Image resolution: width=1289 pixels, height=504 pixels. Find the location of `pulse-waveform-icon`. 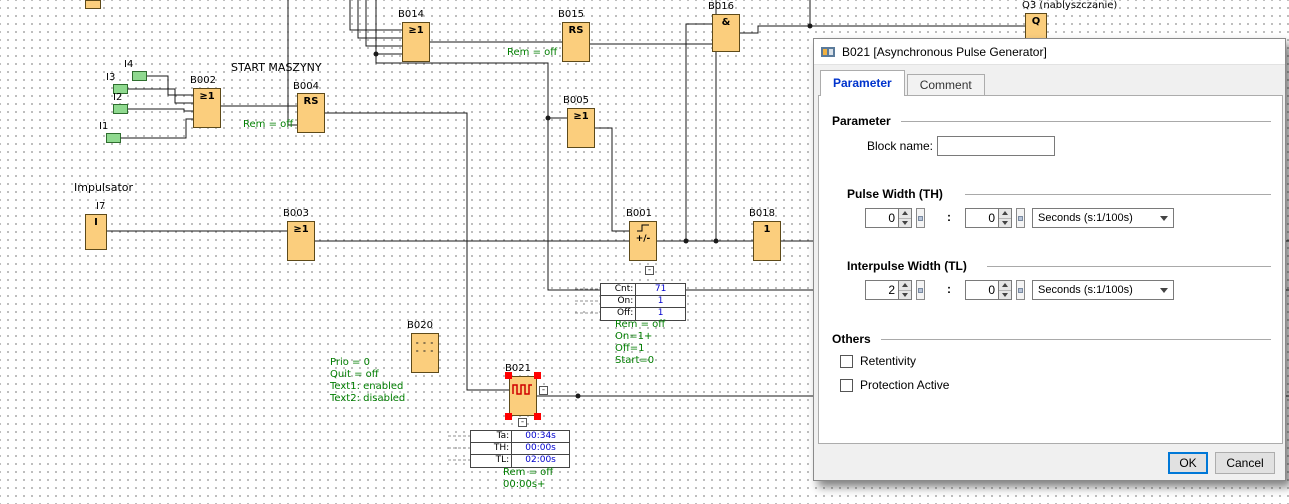

pulse-waveform-icon is located at coordinates (522, 389).